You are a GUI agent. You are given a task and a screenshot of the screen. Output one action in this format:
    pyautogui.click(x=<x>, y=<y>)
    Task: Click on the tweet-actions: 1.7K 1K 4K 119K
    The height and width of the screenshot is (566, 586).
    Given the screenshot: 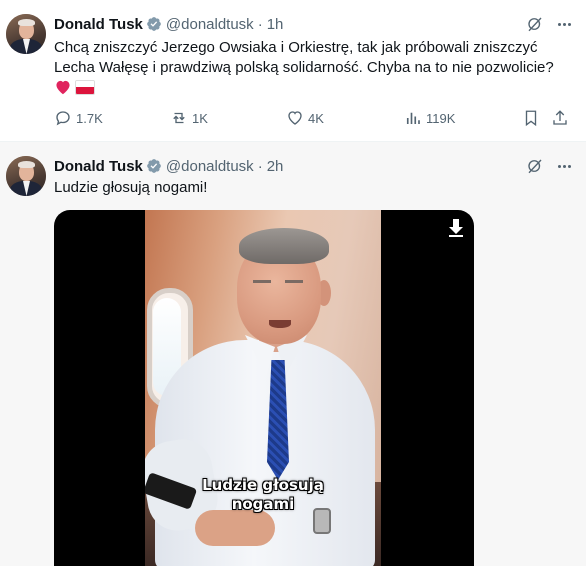 What is the action you would take?
    pyautogui.click(x=314, y=118)
    